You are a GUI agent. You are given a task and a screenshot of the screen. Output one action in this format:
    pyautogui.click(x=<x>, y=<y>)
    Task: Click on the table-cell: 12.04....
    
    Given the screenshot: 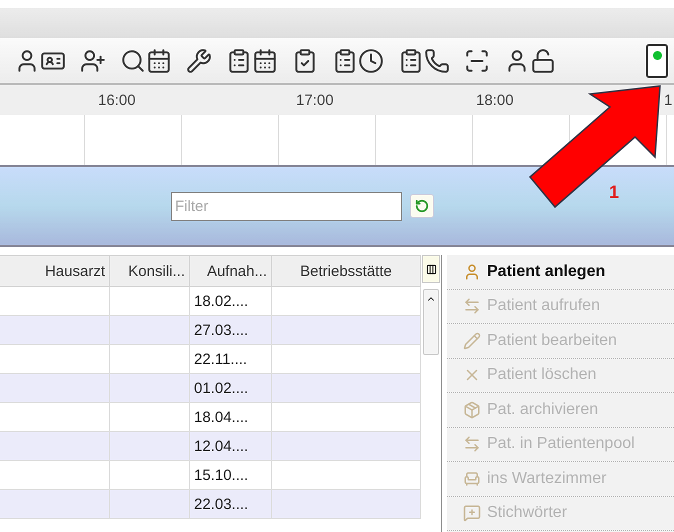 What is the action you would take?
    pyautogui.click(x=231, y=446)
    